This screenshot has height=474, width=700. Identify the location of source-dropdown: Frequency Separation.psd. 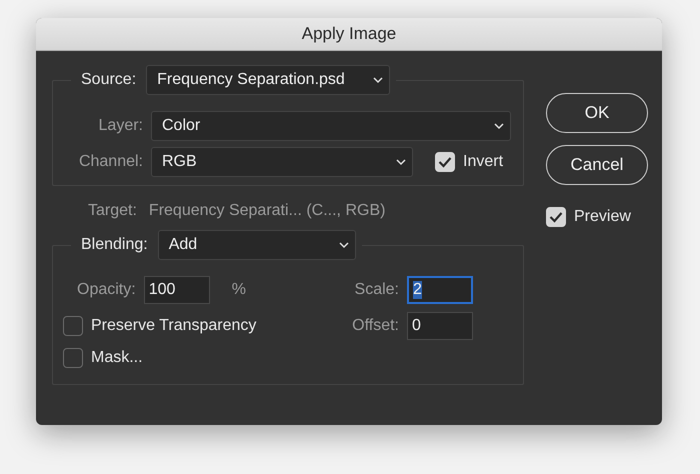
(268, 80).